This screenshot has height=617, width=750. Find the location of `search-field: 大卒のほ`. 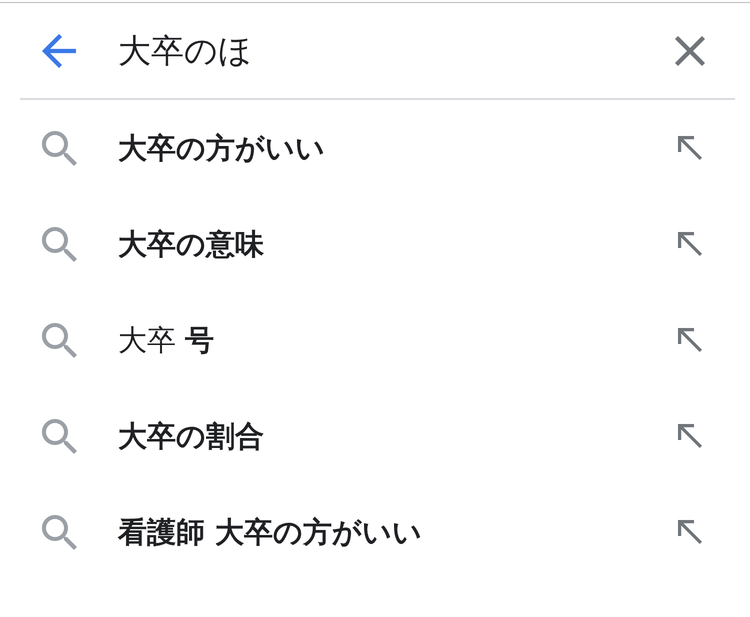

search-field: 大卒のほ is located at coordinates (396, 51).